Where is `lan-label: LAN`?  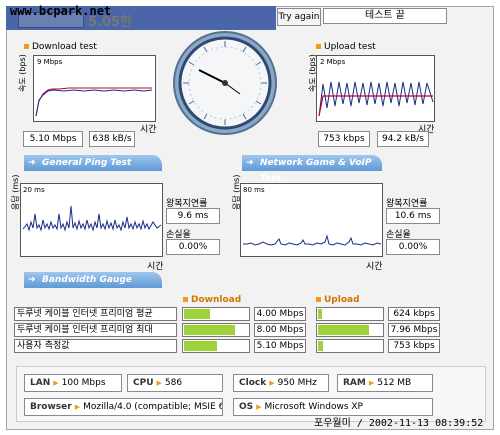 lan-label: LAN is located at coordinates (40, 383).